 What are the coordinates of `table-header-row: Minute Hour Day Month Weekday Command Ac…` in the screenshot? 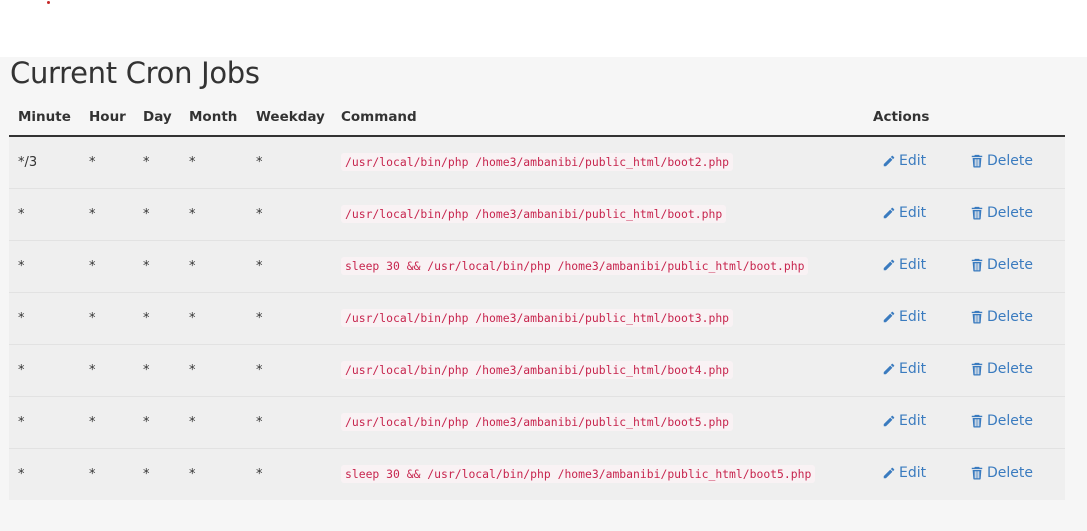 It's located at (537, 117).